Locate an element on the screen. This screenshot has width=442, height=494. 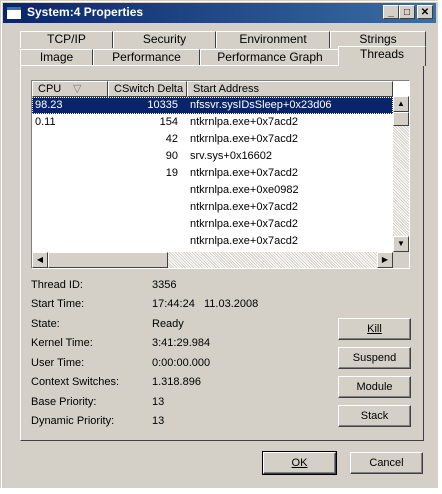
table-row: 42 ntkrnlpa.exe+0x7acd2 is located at coordinates (212, 139).